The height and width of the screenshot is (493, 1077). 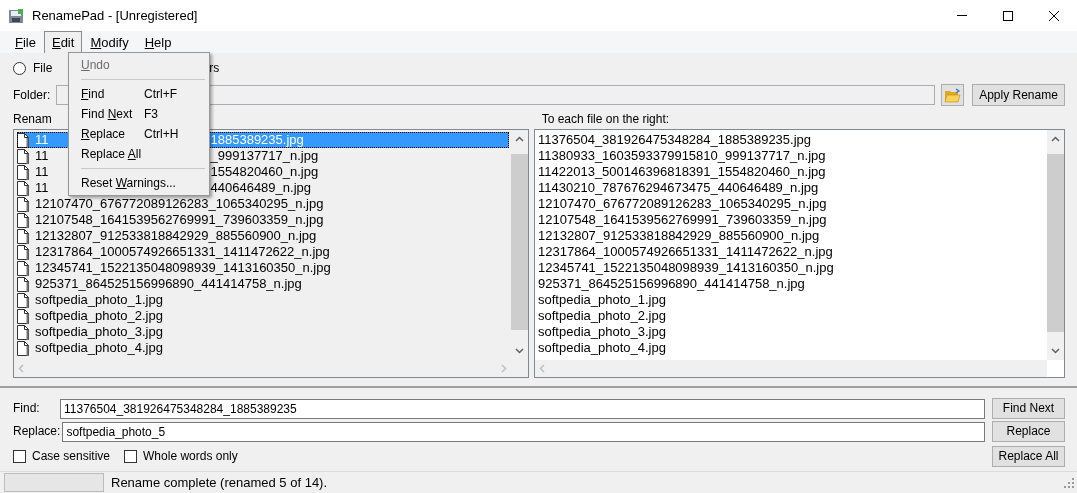 I want to click on action-button: Replace, so click(x=1028, y=431).